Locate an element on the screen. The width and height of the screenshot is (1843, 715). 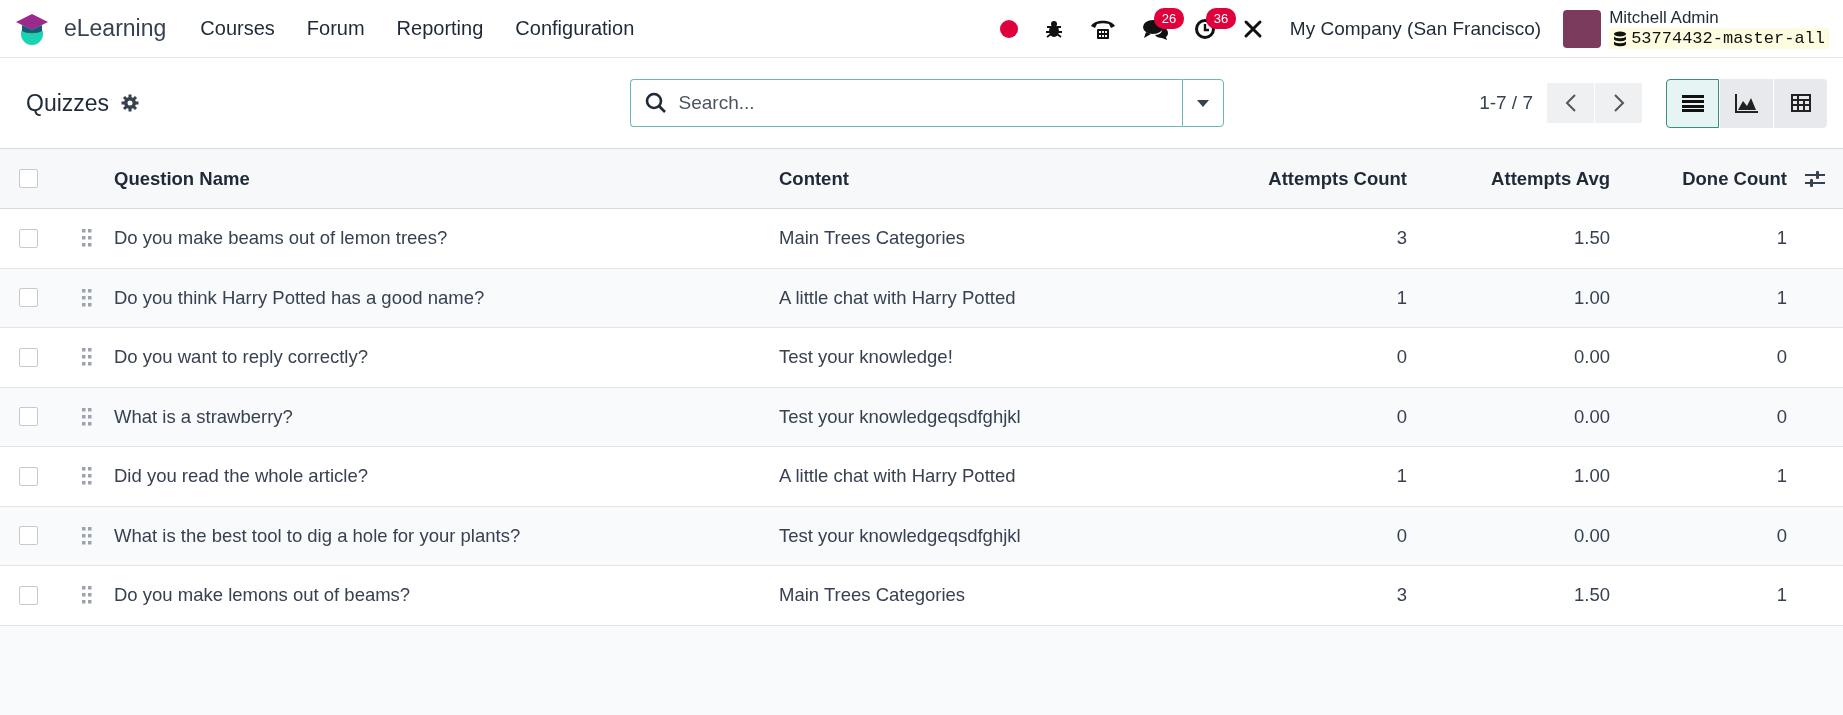
count-badge: 36 is located at coordinates (1221, 18).